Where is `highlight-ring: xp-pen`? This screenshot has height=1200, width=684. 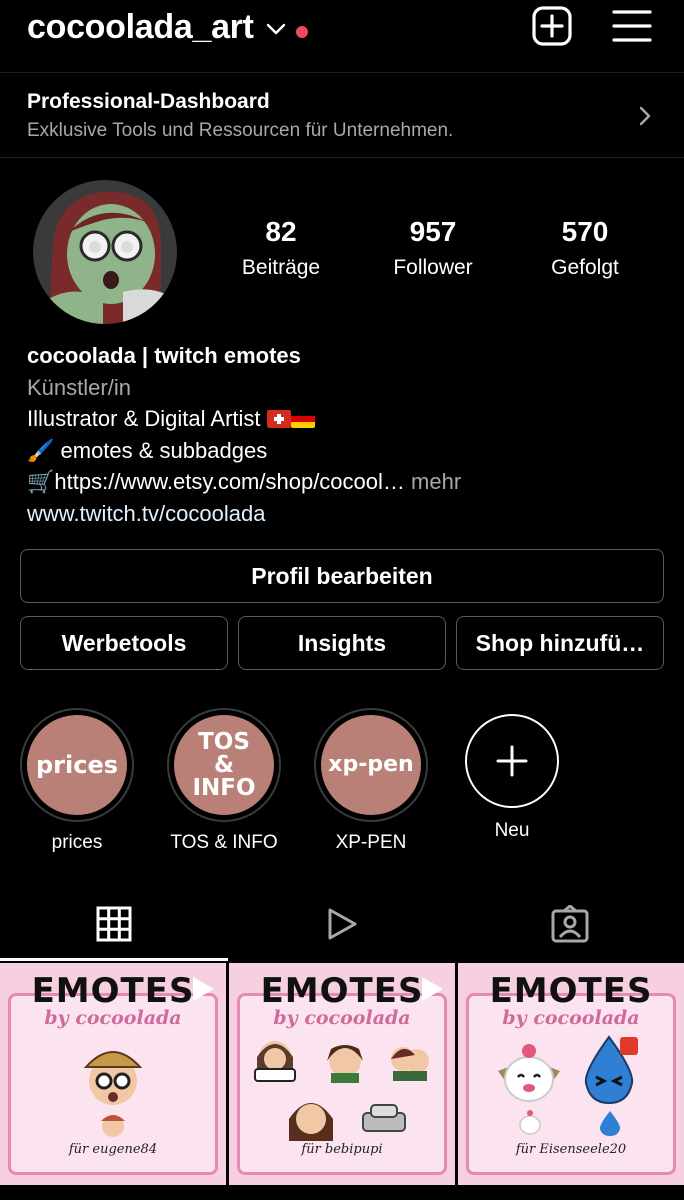 highlight-ring: xp-pen is located at coordinates (371, 765).